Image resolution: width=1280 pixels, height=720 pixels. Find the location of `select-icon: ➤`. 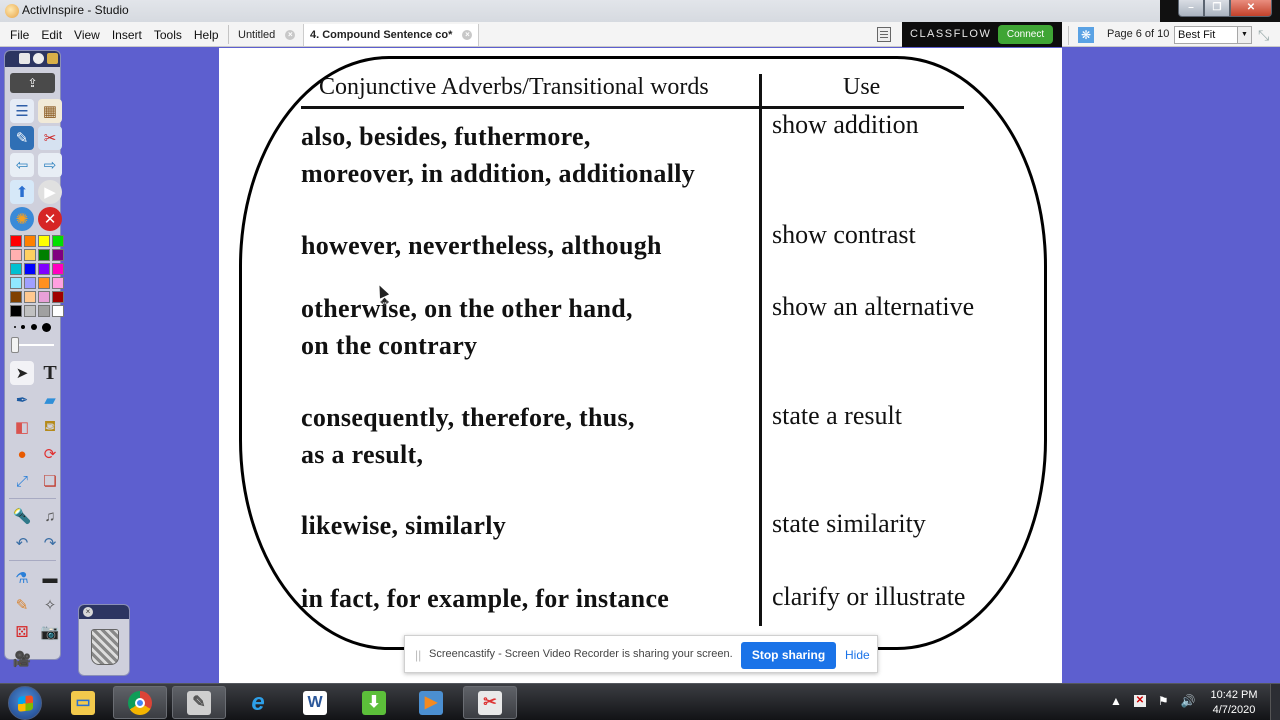

select-icon: ➤ is located at coordinates (22, 373).